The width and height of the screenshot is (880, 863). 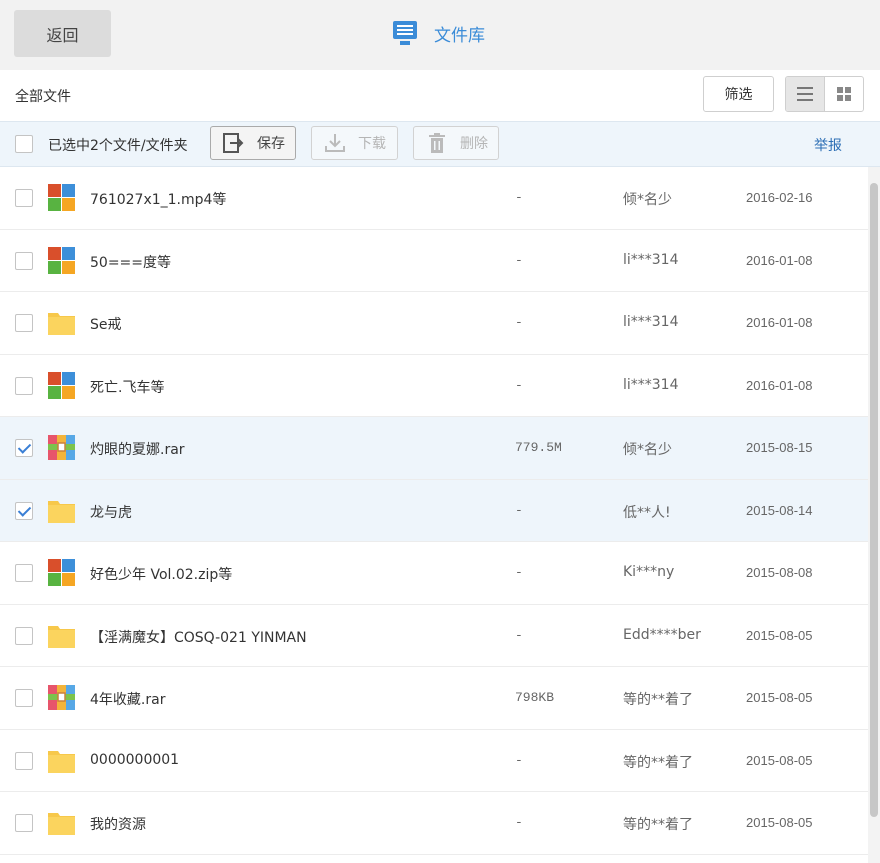 What do you see at coordinates (233, 143) in the screenshot?
I see `save-to-icon` at bounding box center [233, 143].